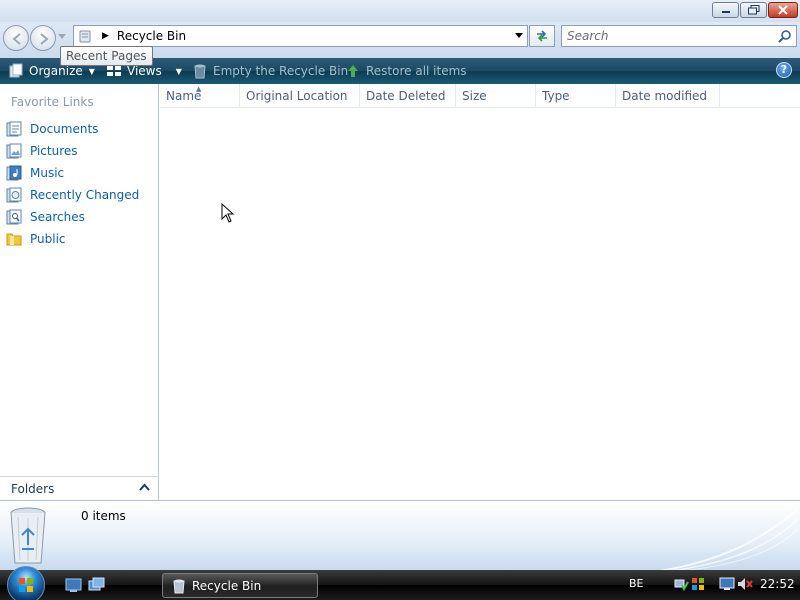 Image resolution: width=800 pixels, height=600 pixels. What do you see at coordinates (96, 585) in the screenshot?
I see `switch-windows-icon` at bounding box center [96, 585].